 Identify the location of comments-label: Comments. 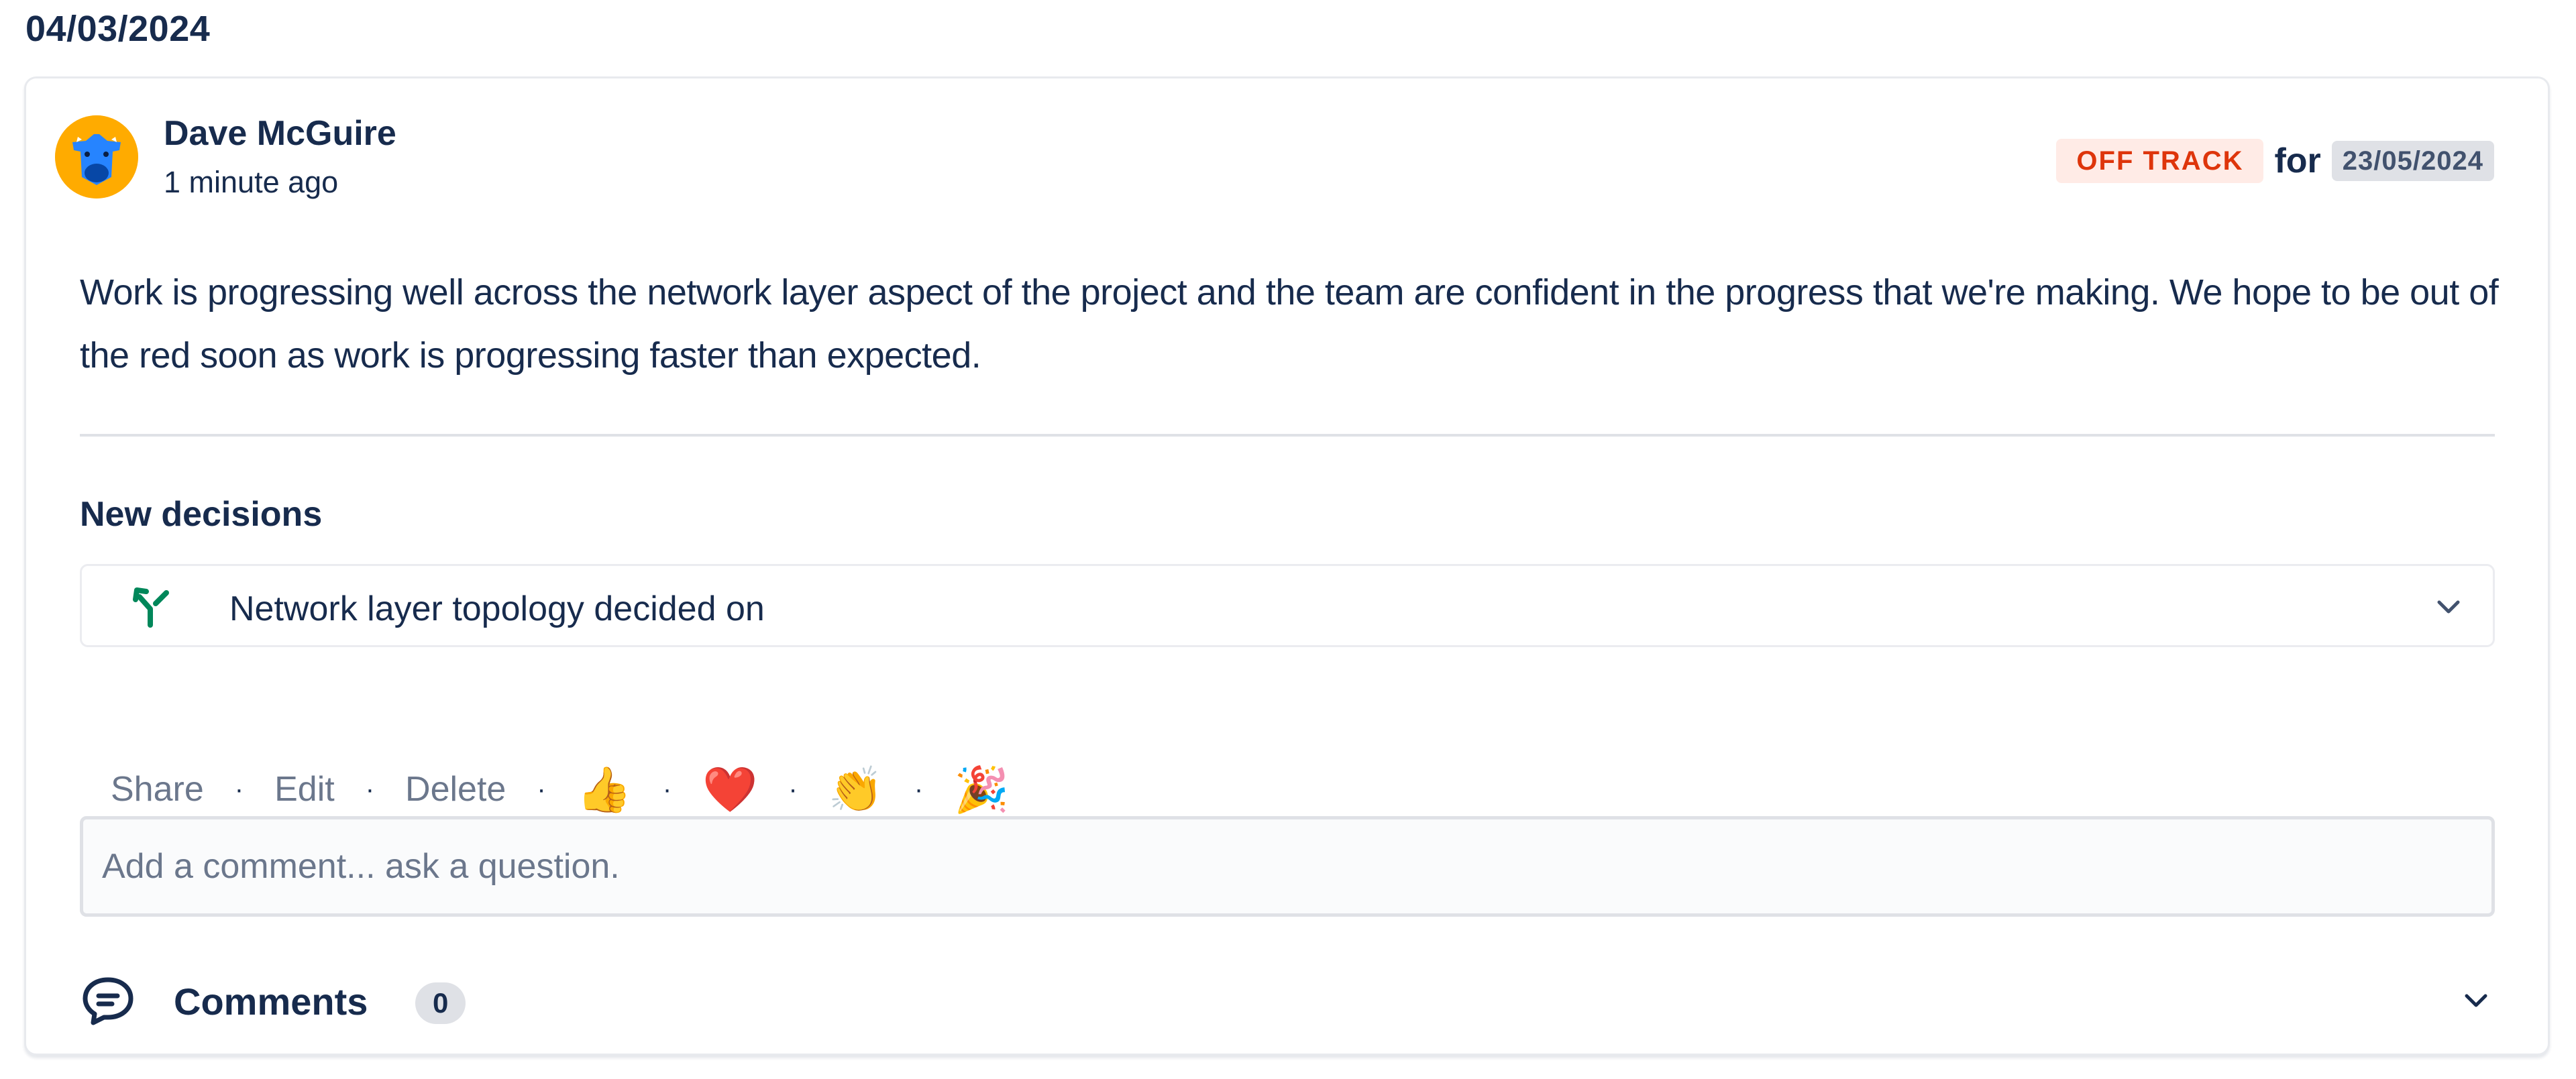
(271, 1002).